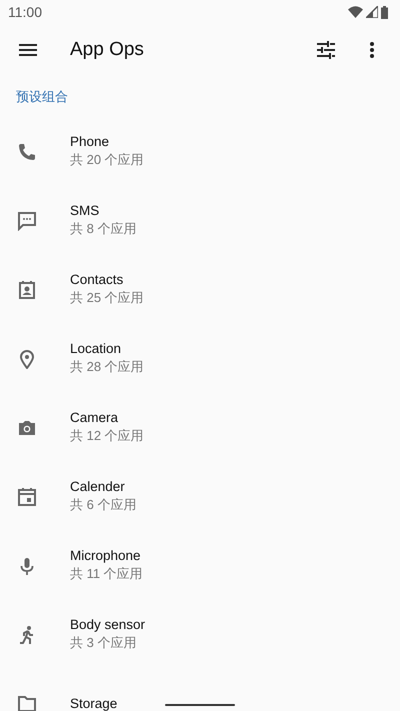  Describe the element at coordinates (95, 417) in the screenshot. I see `category-title: Camera` at that location.